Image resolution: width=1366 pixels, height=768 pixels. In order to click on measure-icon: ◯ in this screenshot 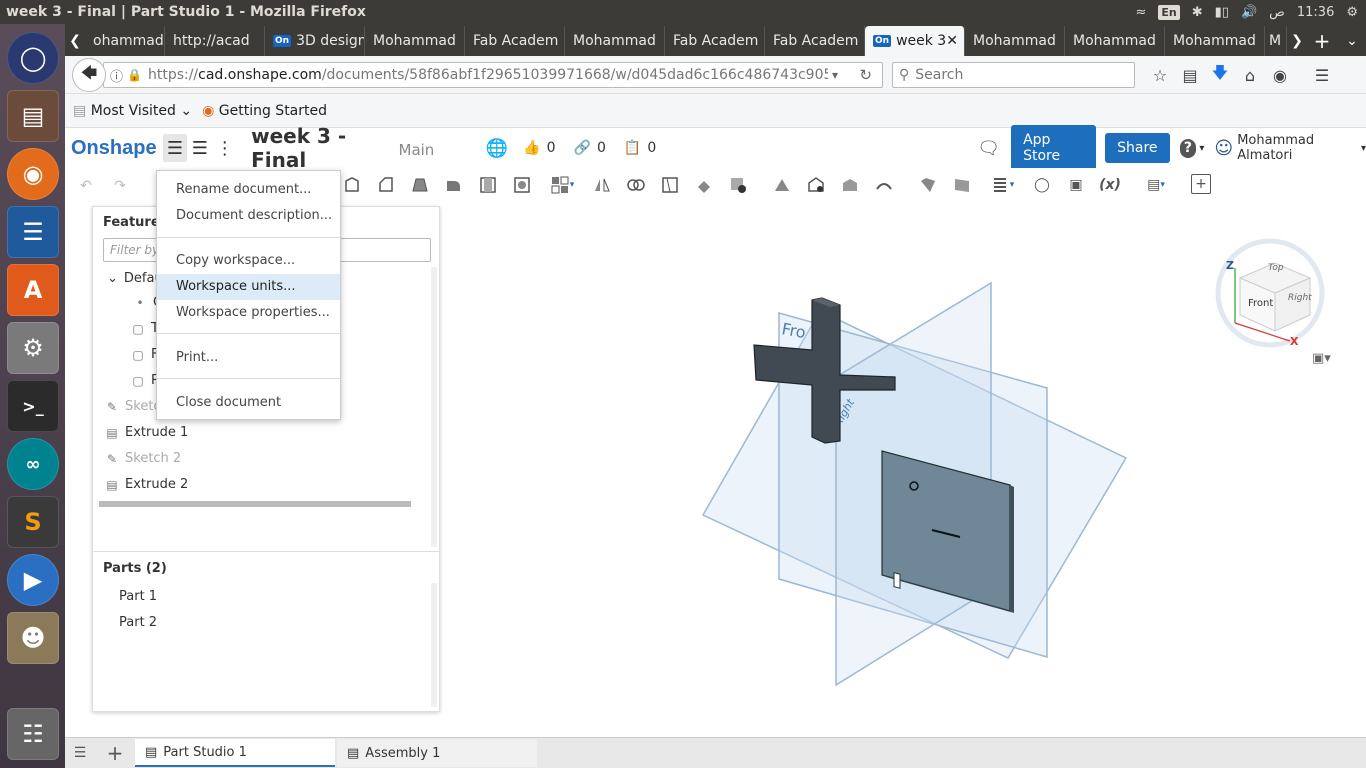, I will do `click(1042, 185)`.